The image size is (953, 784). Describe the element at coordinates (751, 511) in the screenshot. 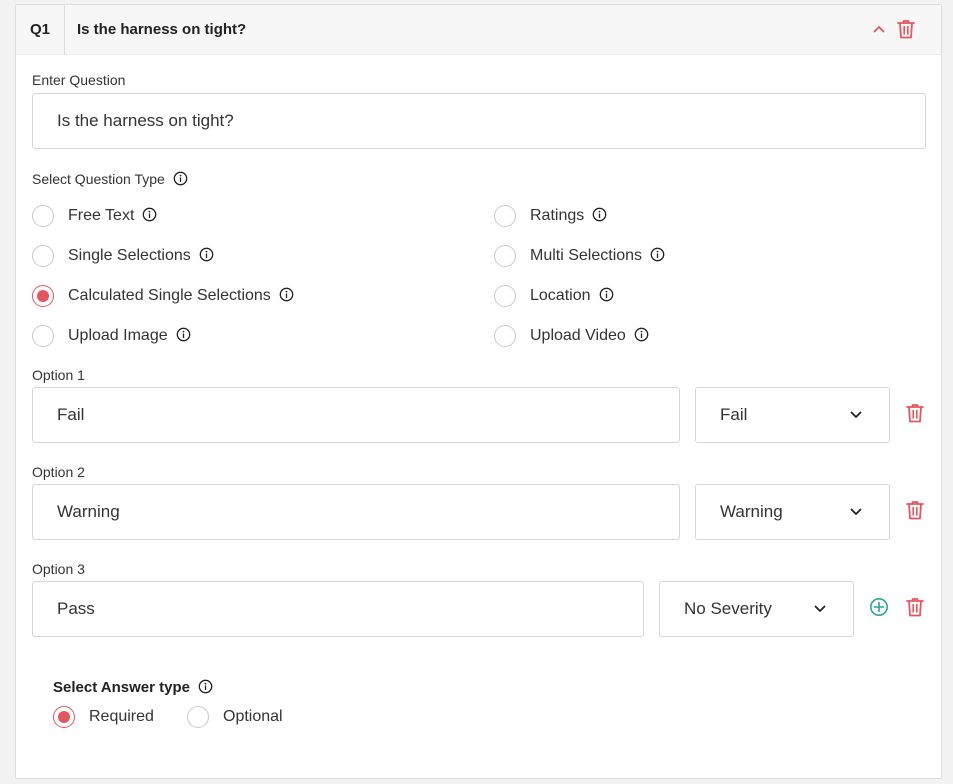

I see `selected-value: Warning` at that location.